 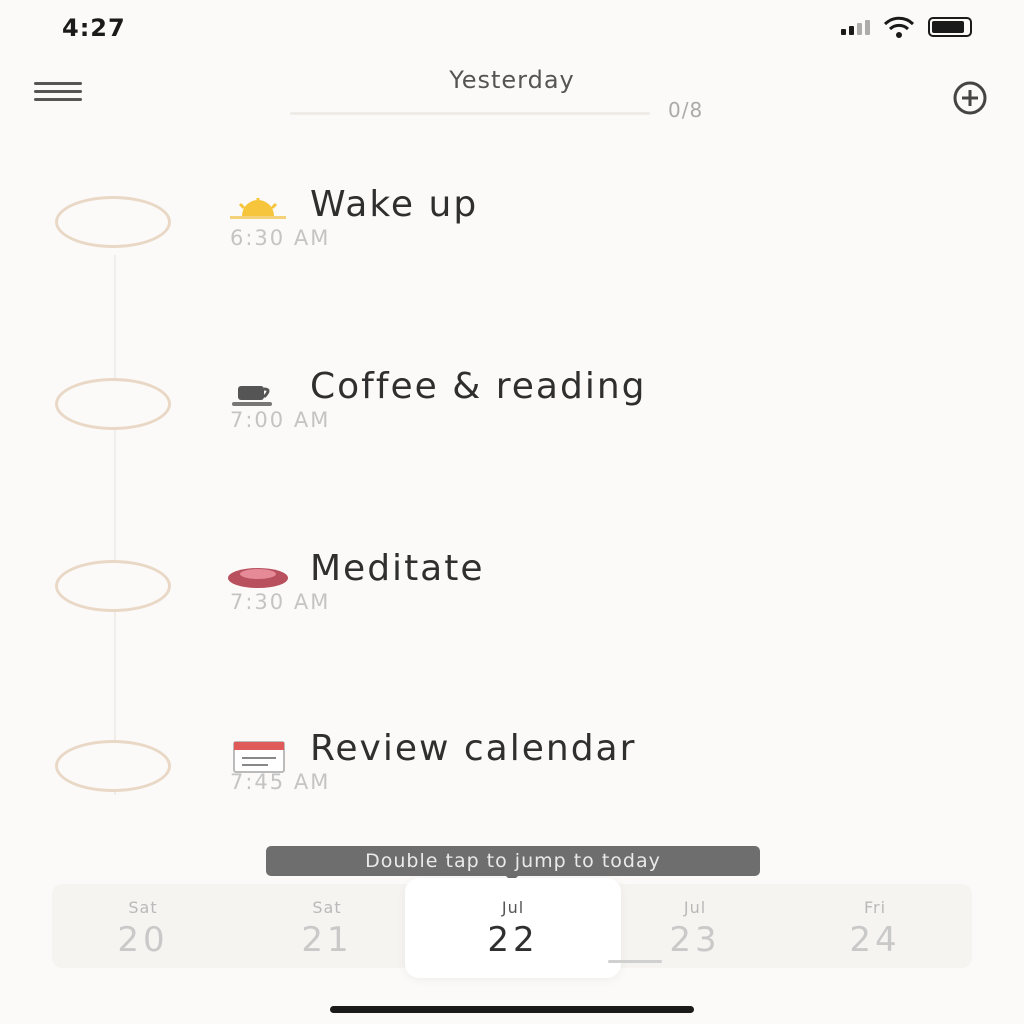 I want to click on add-circle-icon, so click(x=970, y=98).